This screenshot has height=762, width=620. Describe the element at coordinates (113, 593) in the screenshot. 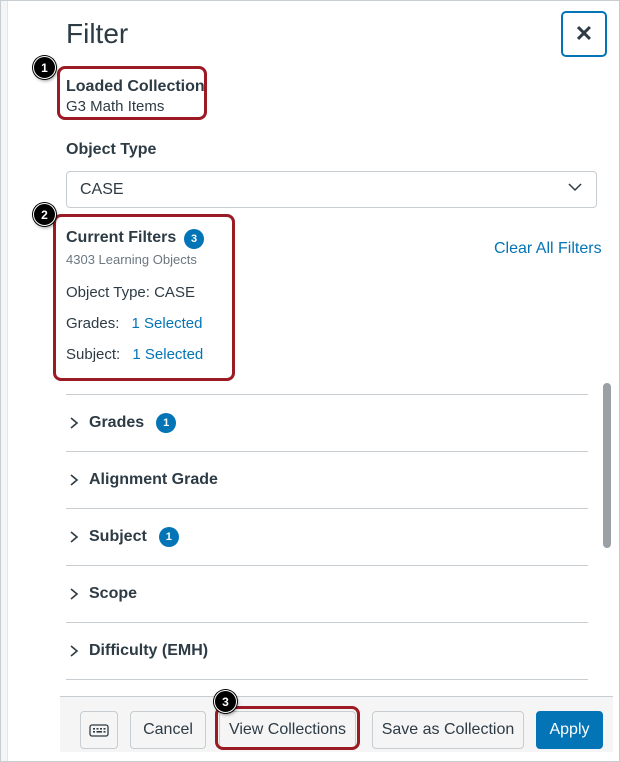

I see `facet-label: Scope` at that location.